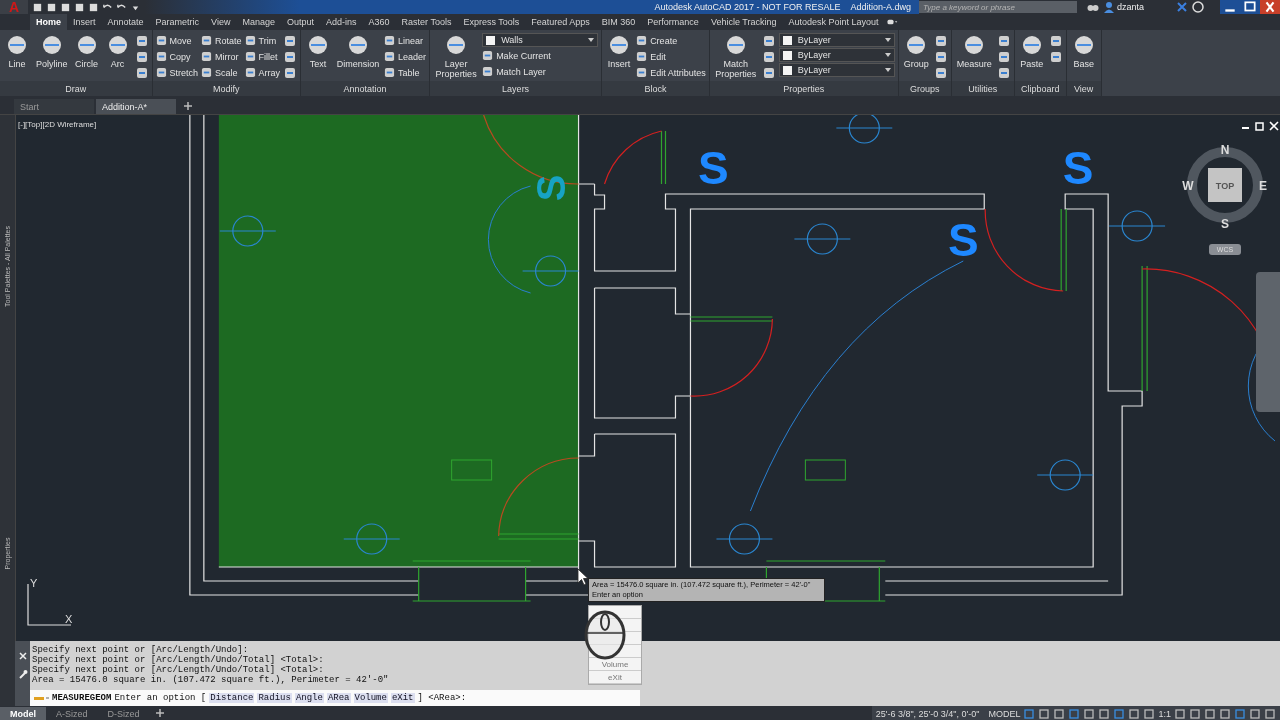 This screenshot has height=720, width=1280. Describe the element at coordinates (982, 88) in the screenshot. I see `panel-title: Utilities` at that location.